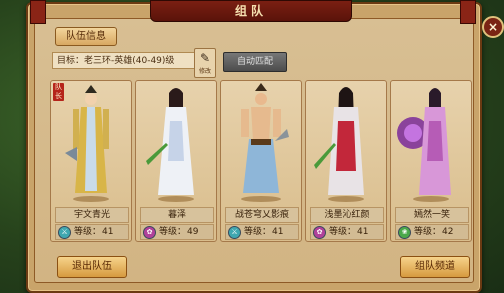 This screenshot has width=504, height=293. I want to click on member-card: 战苍穹乂影痕 ⚔ 等级： 41, so click(261, 161).